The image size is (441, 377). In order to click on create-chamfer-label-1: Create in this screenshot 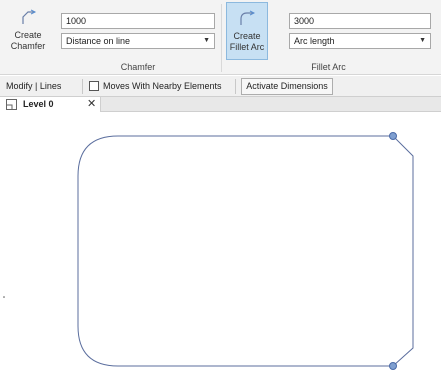, I will do `click(28, 35)`.